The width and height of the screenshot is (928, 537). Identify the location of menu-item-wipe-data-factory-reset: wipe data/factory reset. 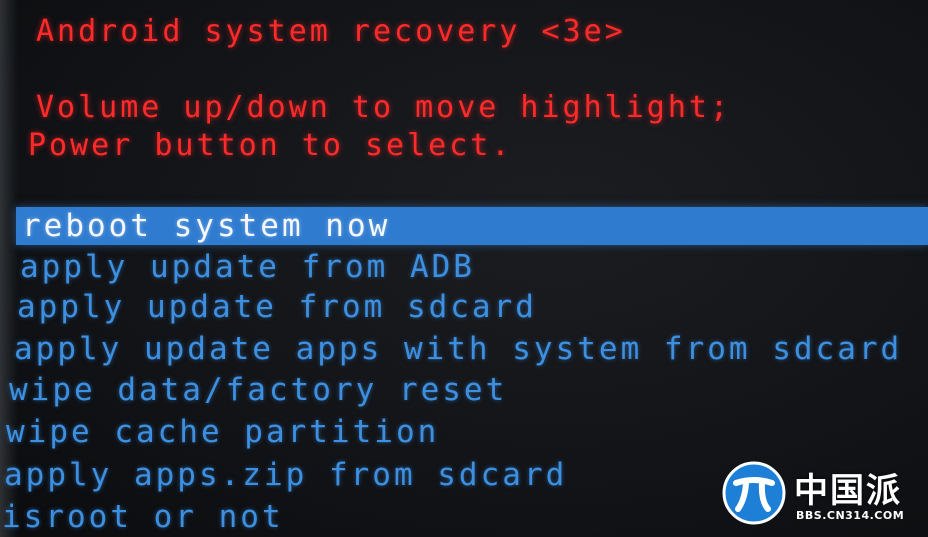
(255, 390).